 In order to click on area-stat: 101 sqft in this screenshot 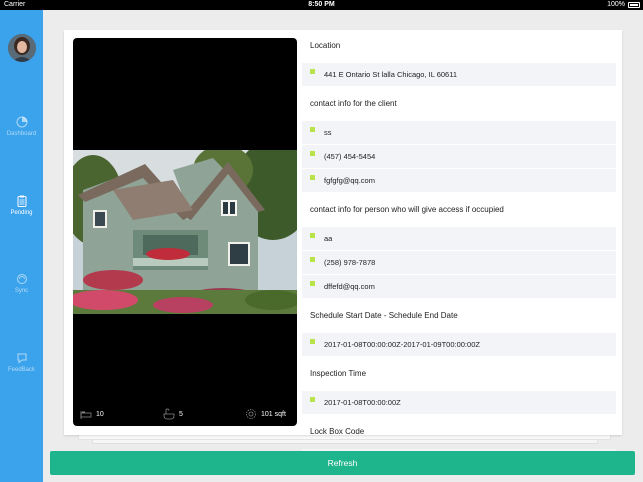, I will do `click(265, 414)`.